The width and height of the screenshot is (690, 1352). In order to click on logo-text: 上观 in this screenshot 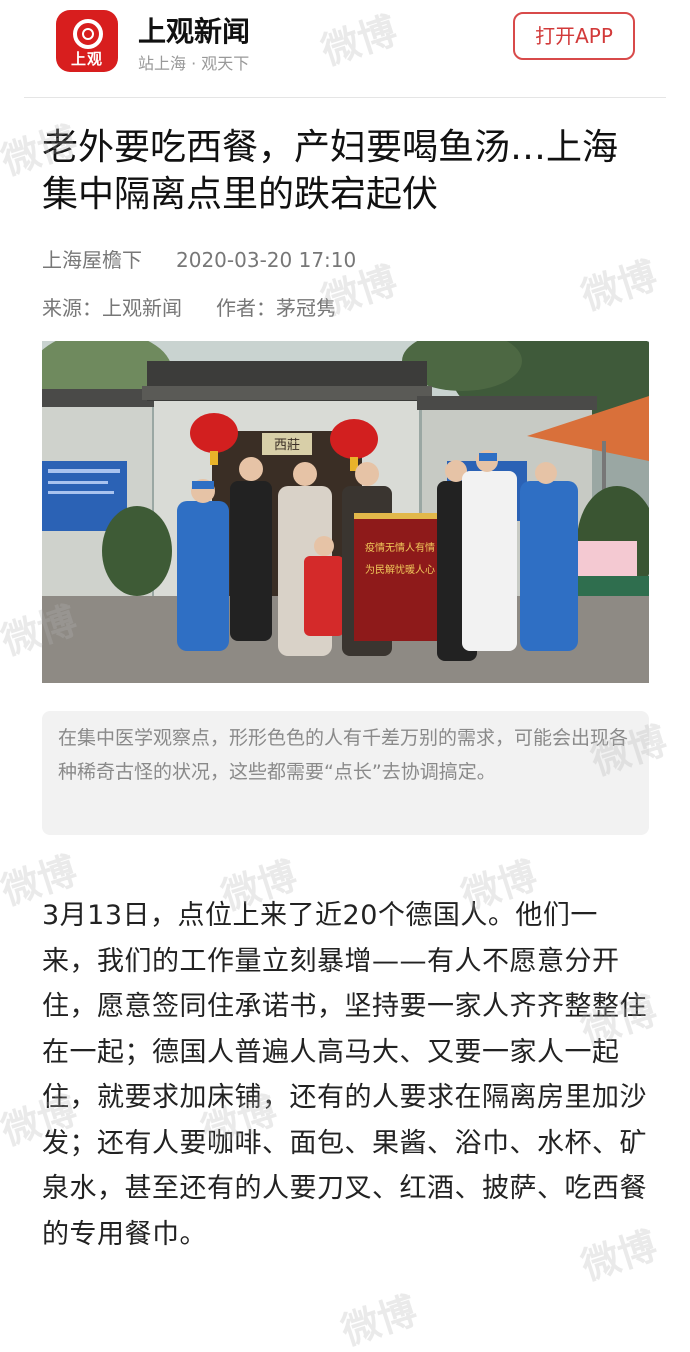, I will do `click(86, 59)`.